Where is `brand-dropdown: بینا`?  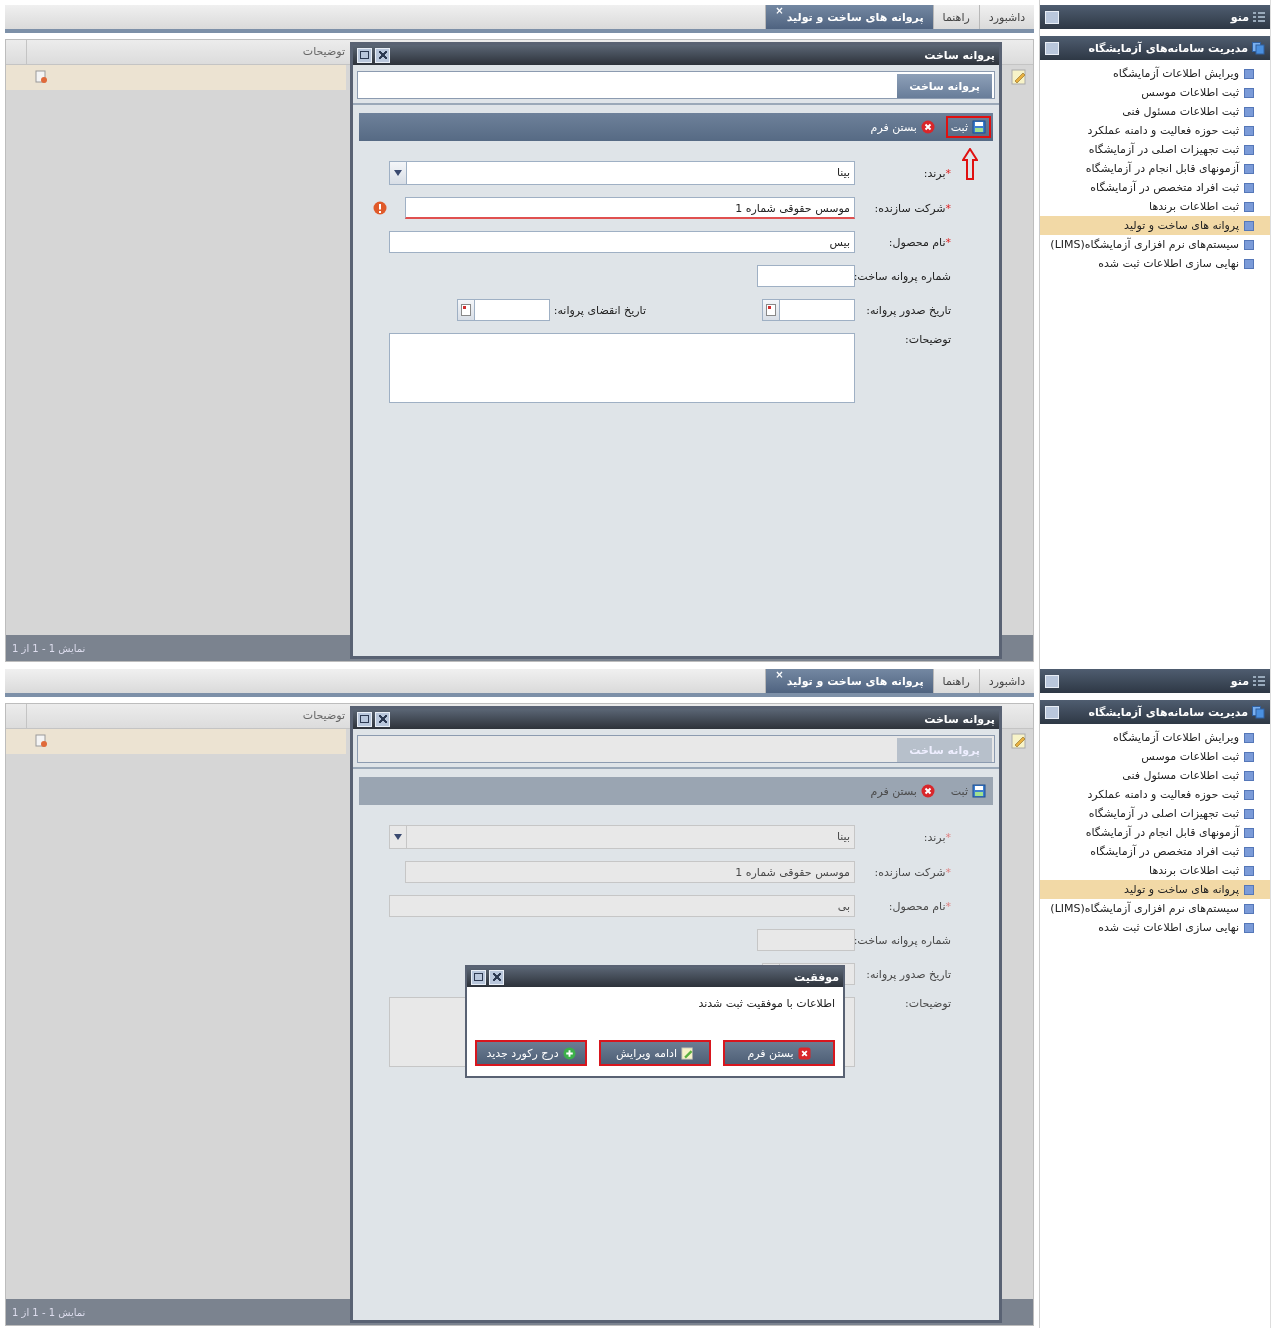
brand-dropdown: بینا is located at coordinates (622, 173).